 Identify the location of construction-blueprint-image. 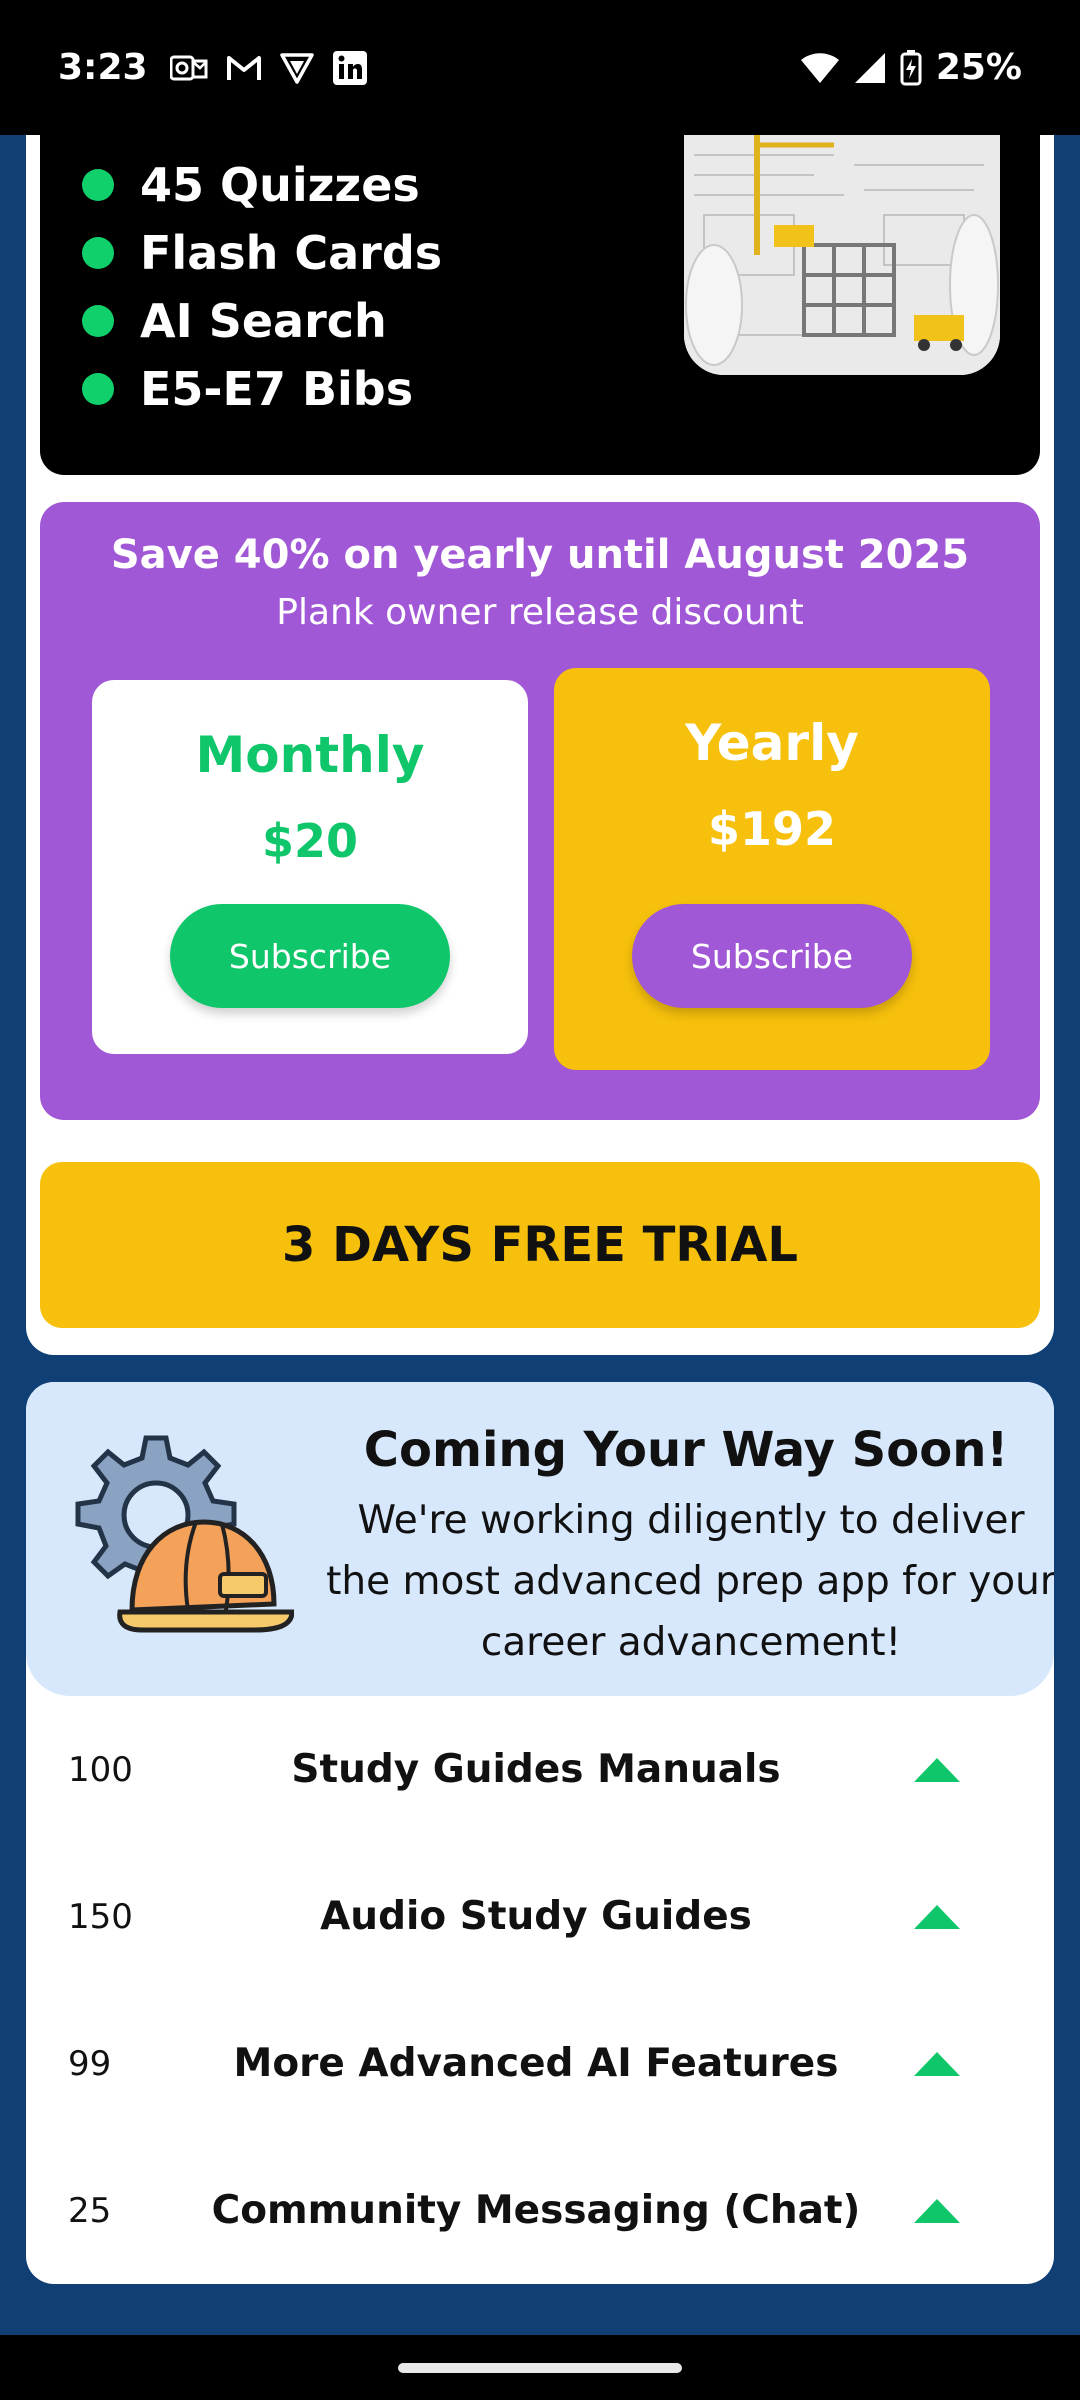
(842, 255).